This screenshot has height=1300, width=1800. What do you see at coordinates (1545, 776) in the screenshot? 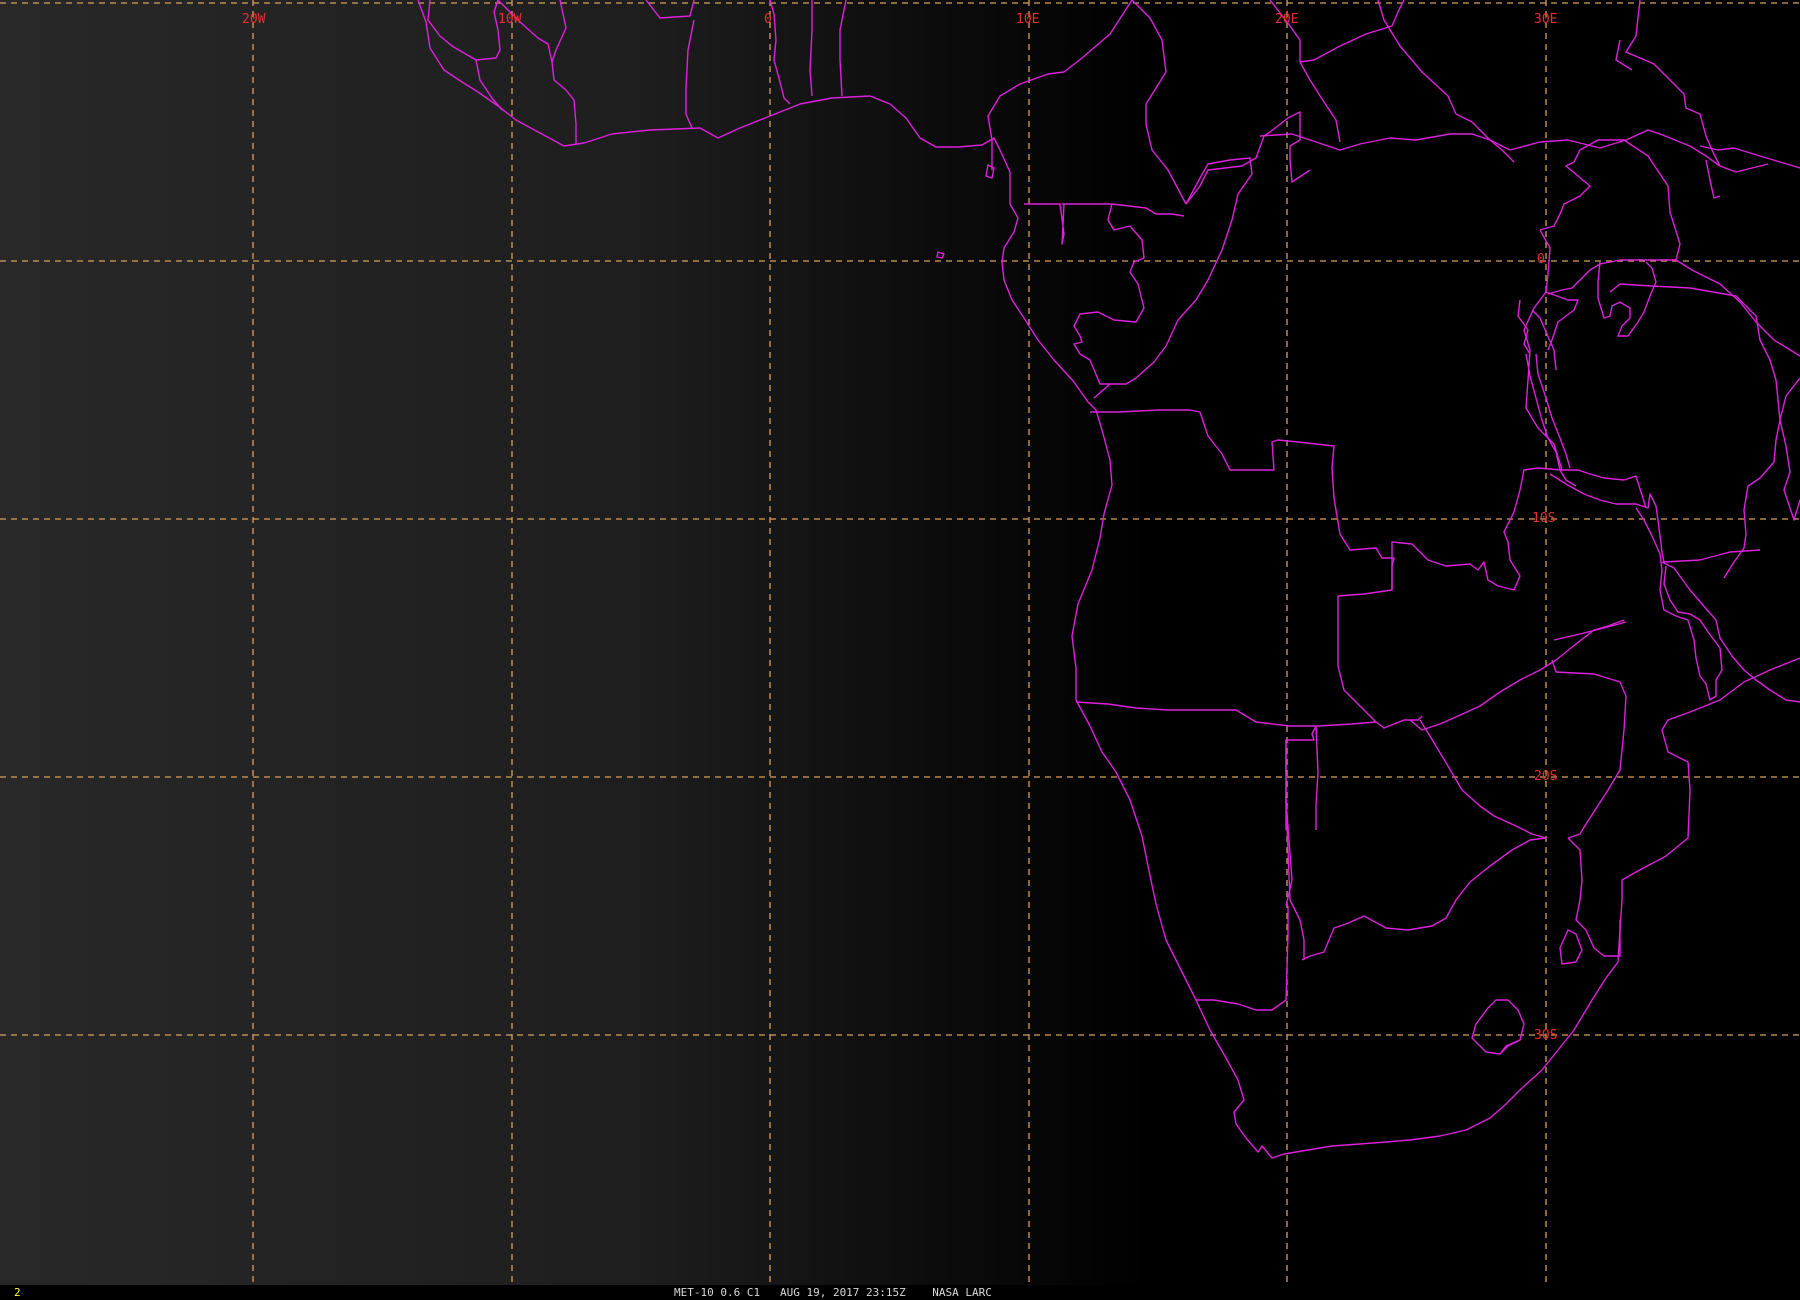
I see `lat-label-20s: 20S` at bounding box center [1545, 776].